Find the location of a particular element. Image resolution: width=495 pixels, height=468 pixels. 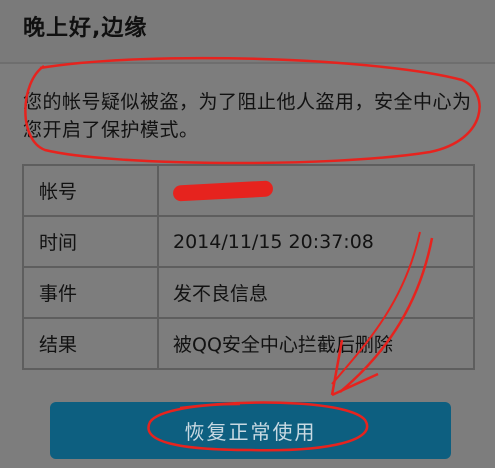

row-value-event: 发不良信息 is located at coordinates (316, 292).